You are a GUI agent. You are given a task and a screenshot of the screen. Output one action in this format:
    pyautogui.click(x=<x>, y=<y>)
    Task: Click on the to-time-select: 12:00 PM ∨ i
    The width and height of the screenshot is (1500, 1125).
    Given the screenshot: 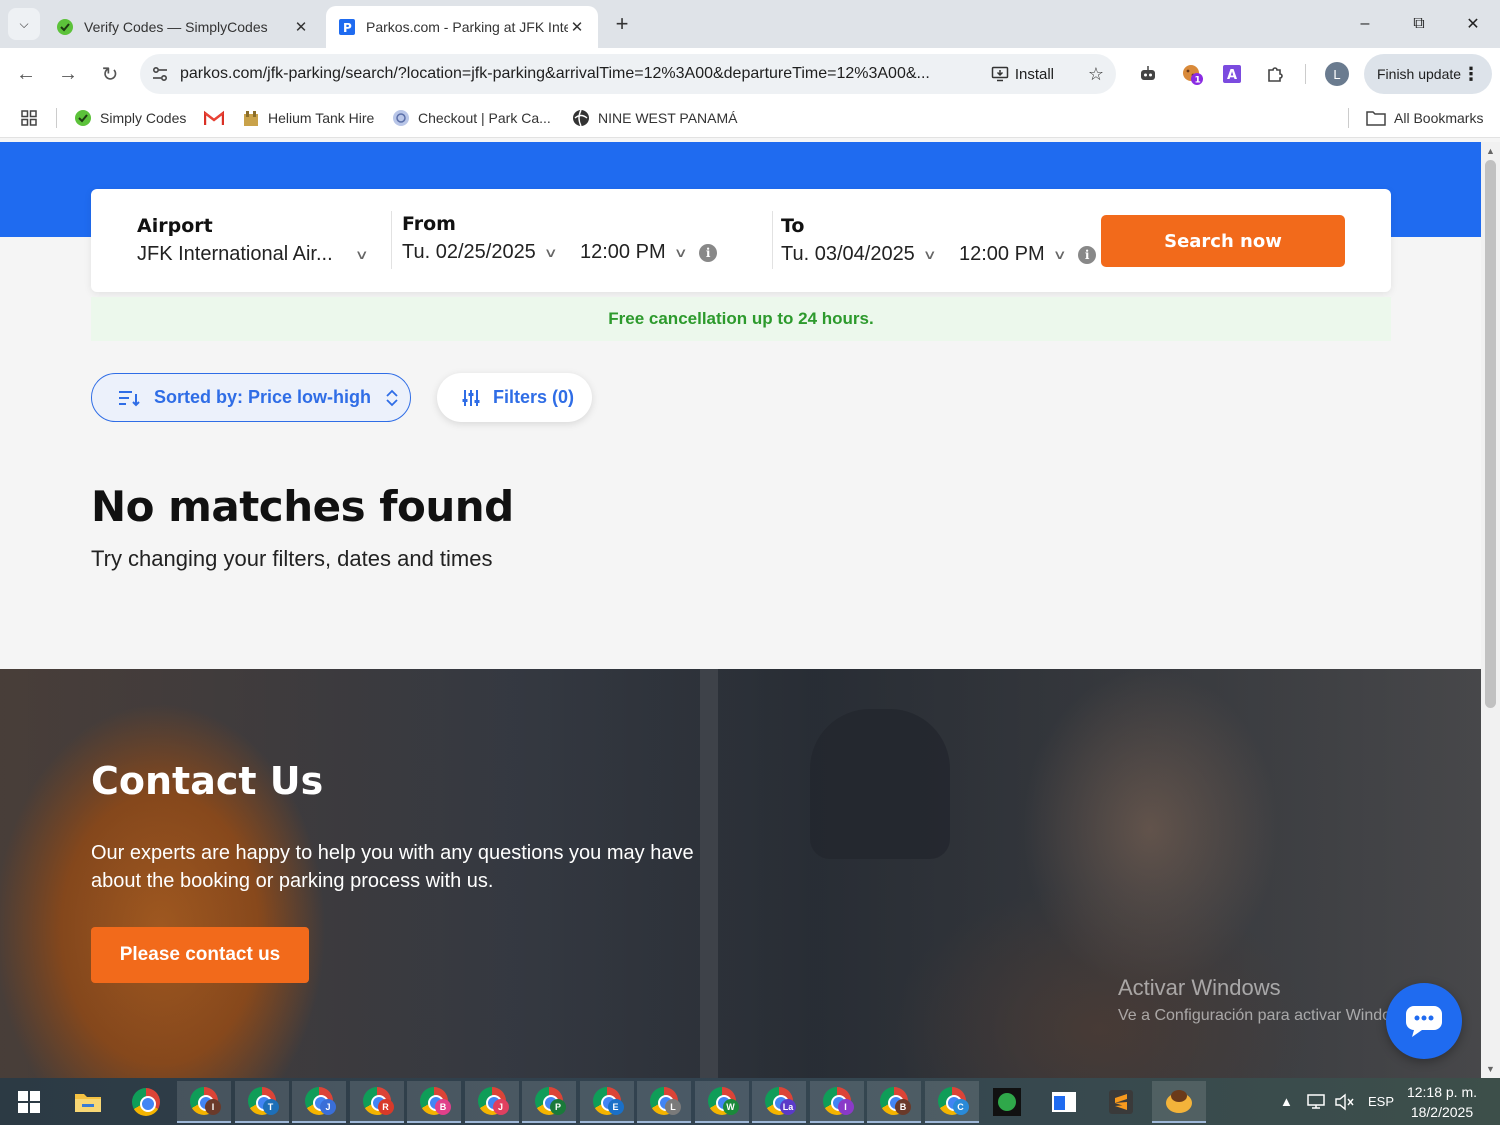 What is the action you would take?
    pyautogui.click(x=1028, y=254)
    